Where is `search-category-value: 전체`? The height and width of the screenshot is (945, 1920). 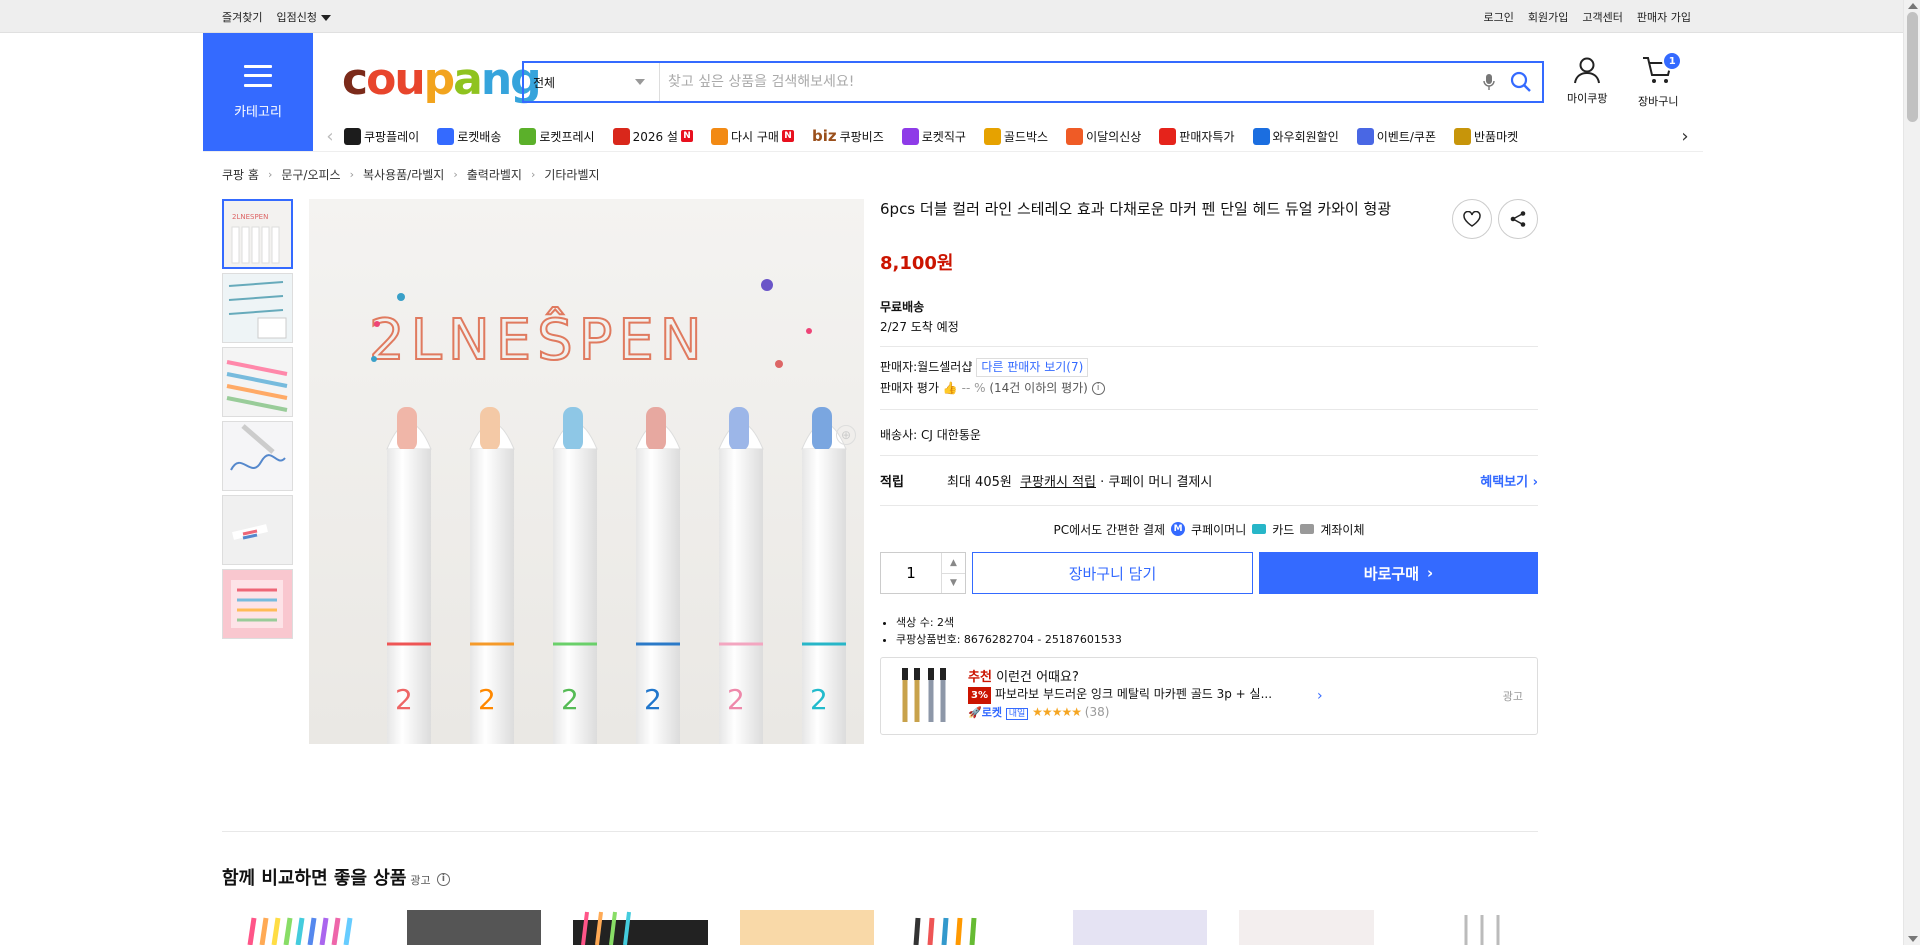
search-category-value: 전체 is located at coordinates (544, 82).